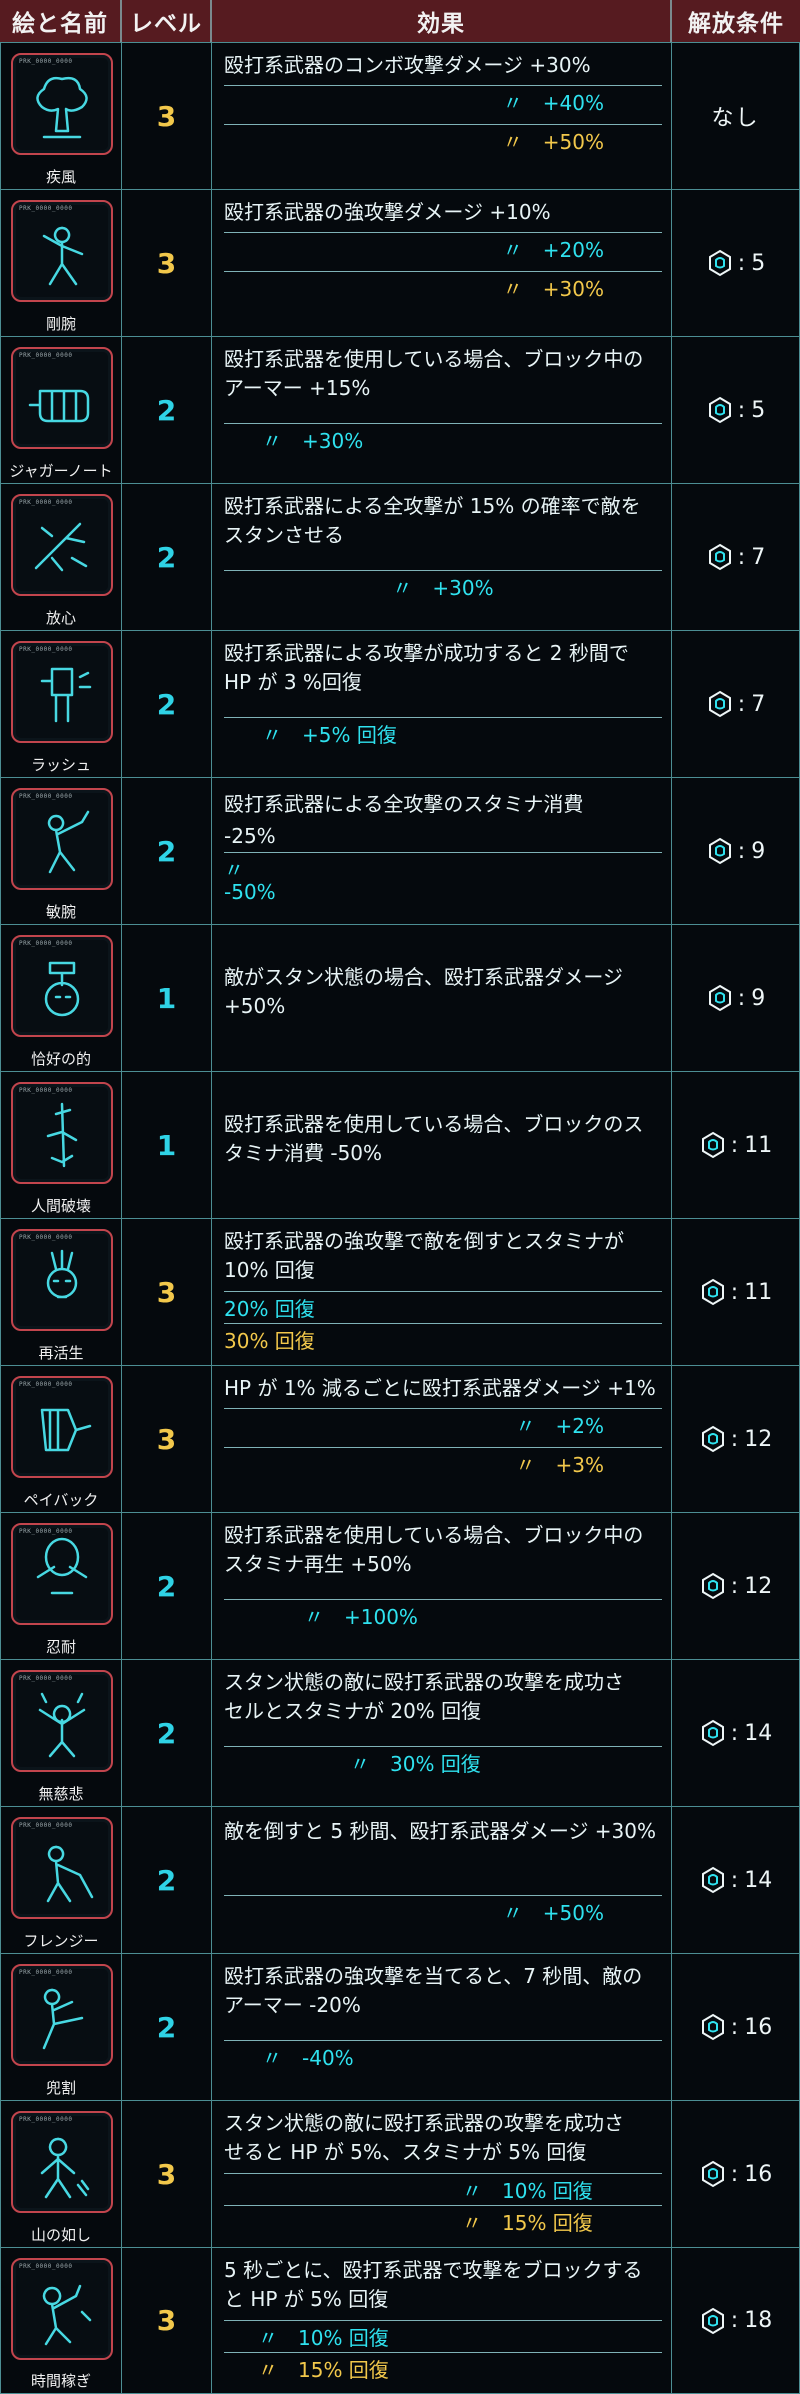 The width and height of the screenshot is (800, 2394). Describe the element at coordinates (553, 250) in the screenshot. I see `effect-line: 〃 +20%` at that location.